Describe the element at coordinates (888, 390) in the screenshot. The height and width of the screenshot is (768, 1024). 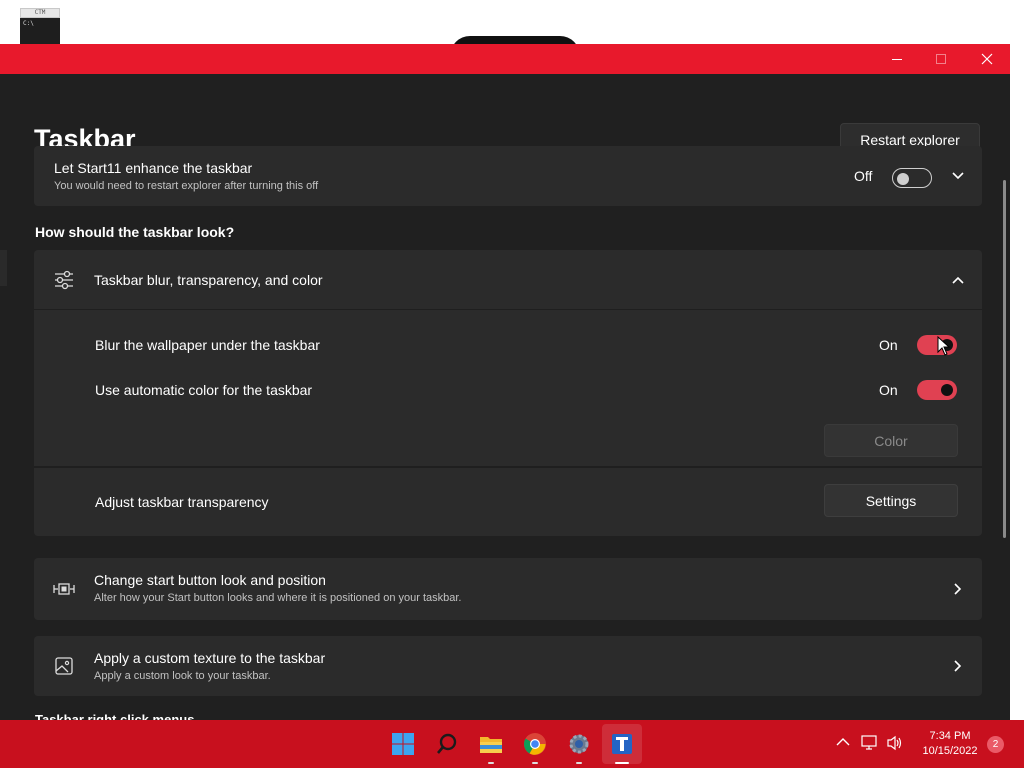
I see `auto-color-state: On` at that location.